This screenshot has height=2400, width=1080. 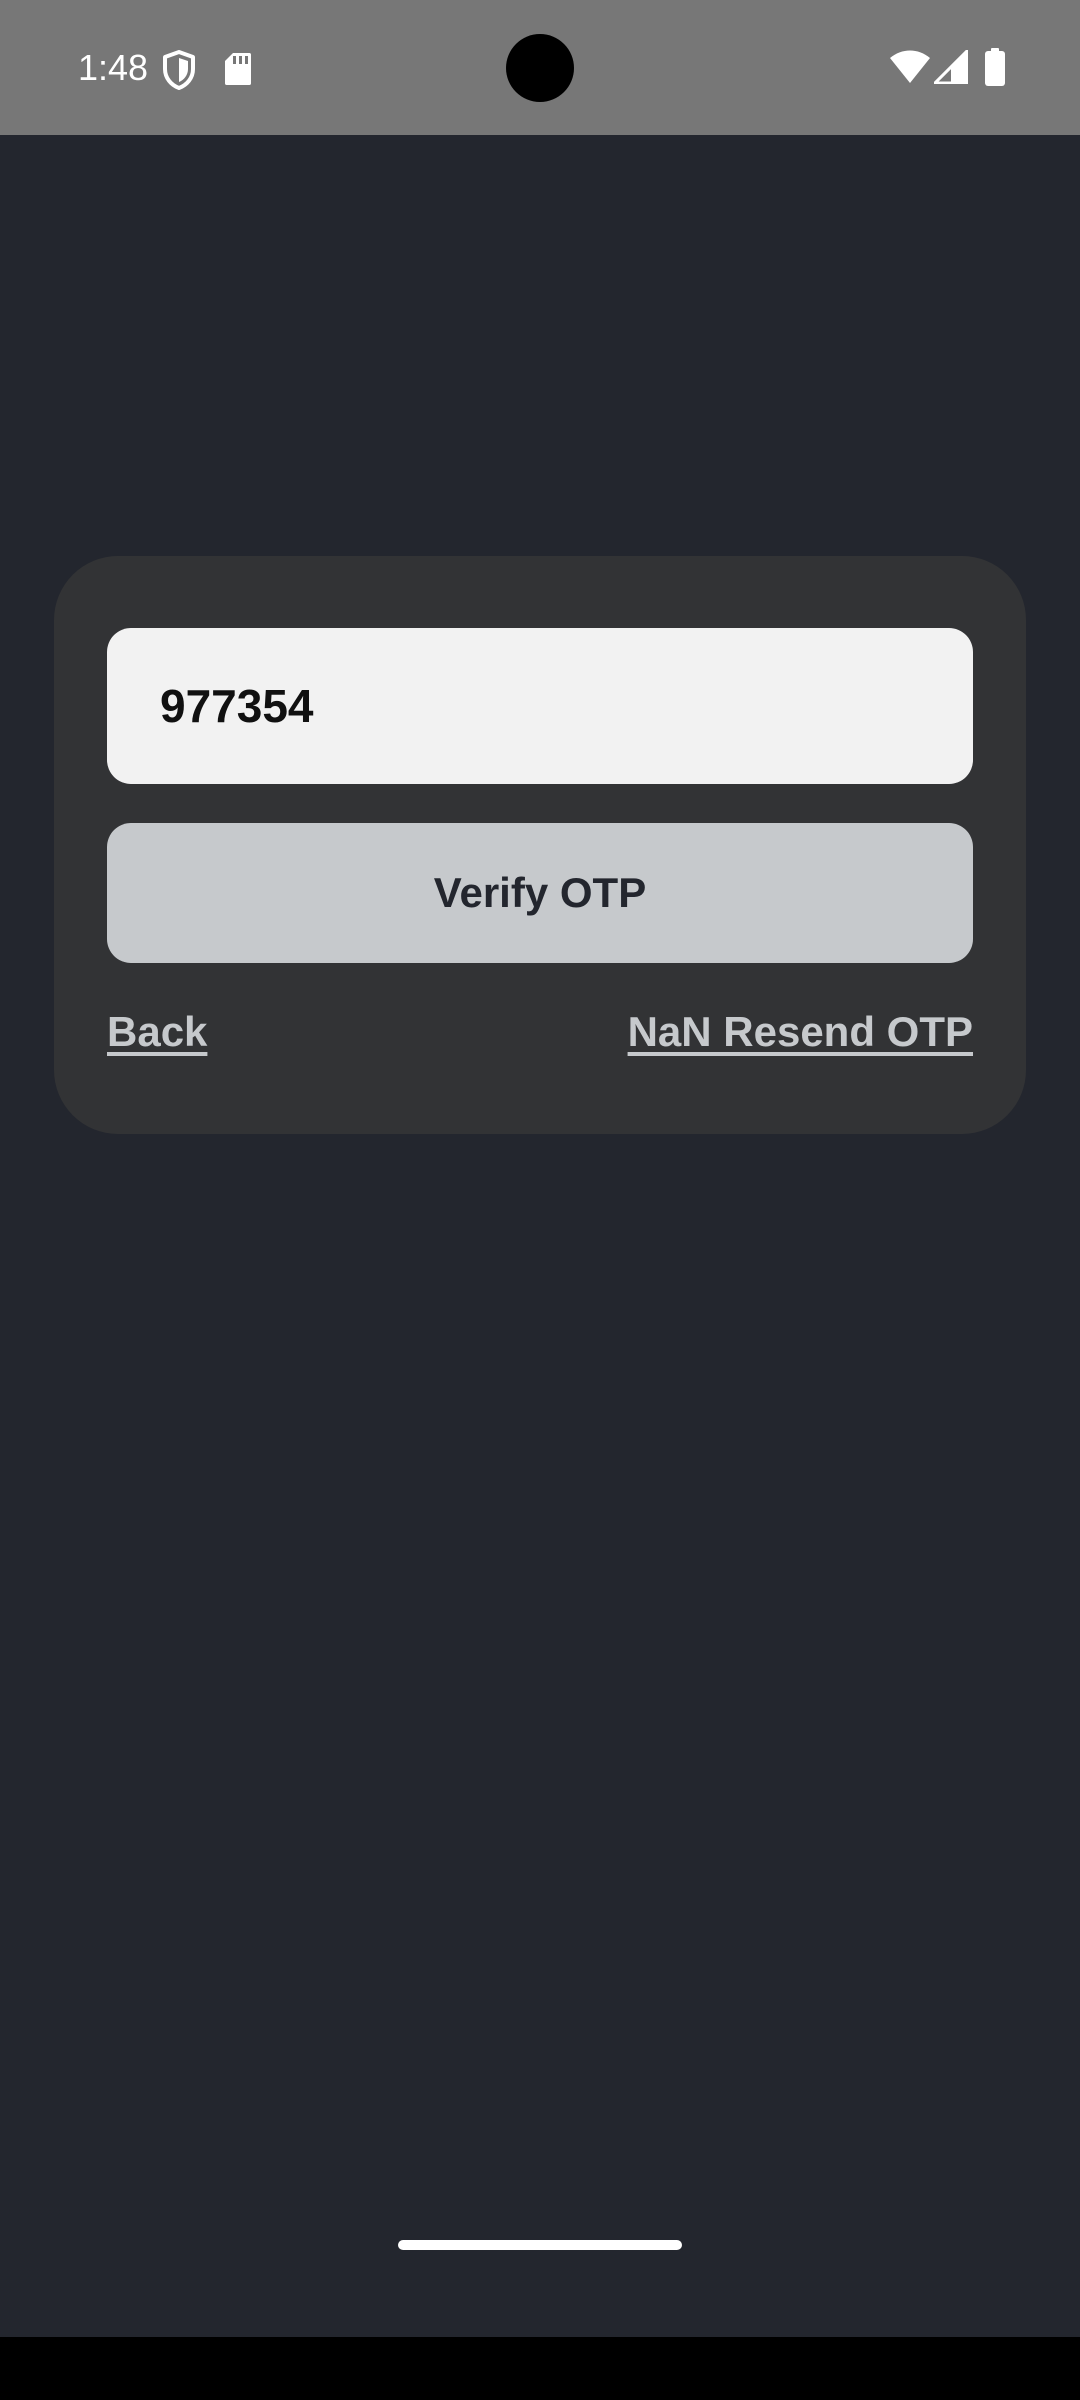 What do you see at coordinates (910, 66) in the screenshot?
I see `wifi-icon` at bounding box center [910, 66].